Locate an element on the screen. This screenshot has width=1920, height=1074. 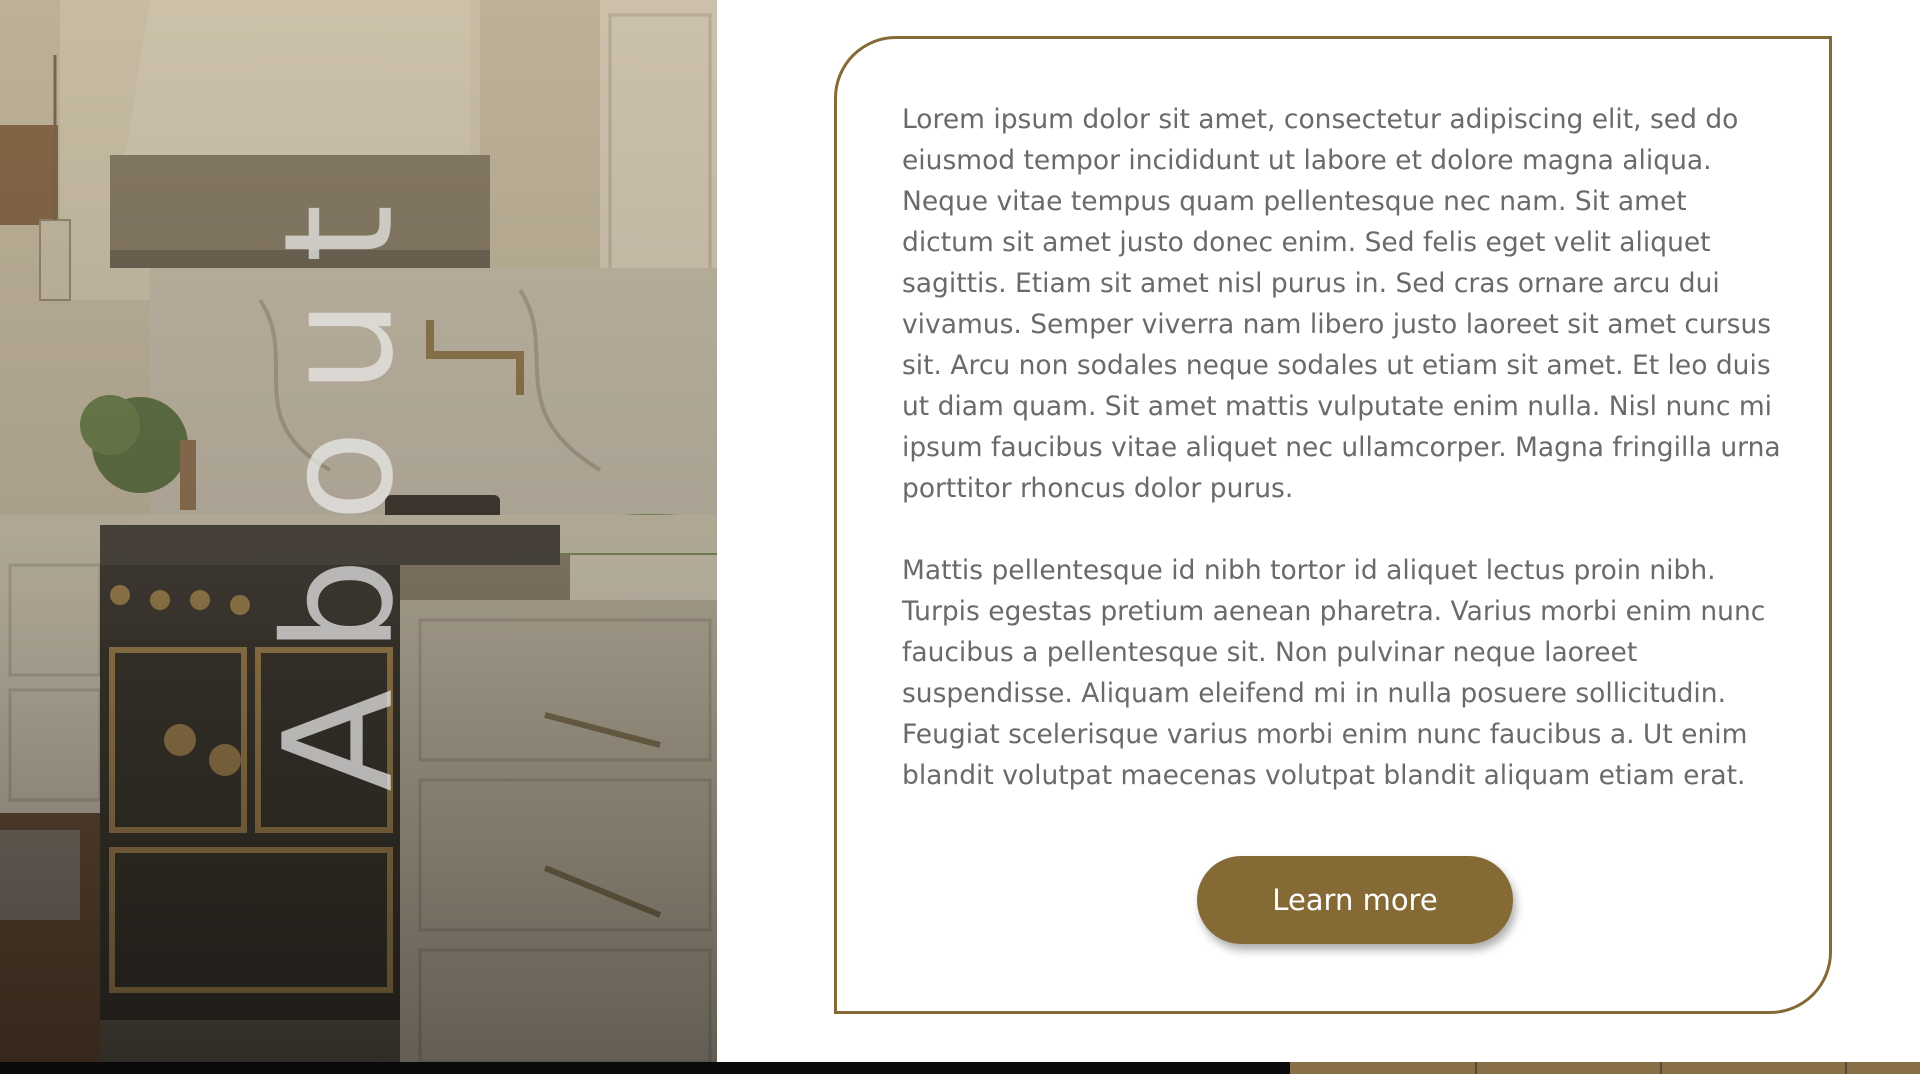
section-title: About is located at coordinates (340, 480).